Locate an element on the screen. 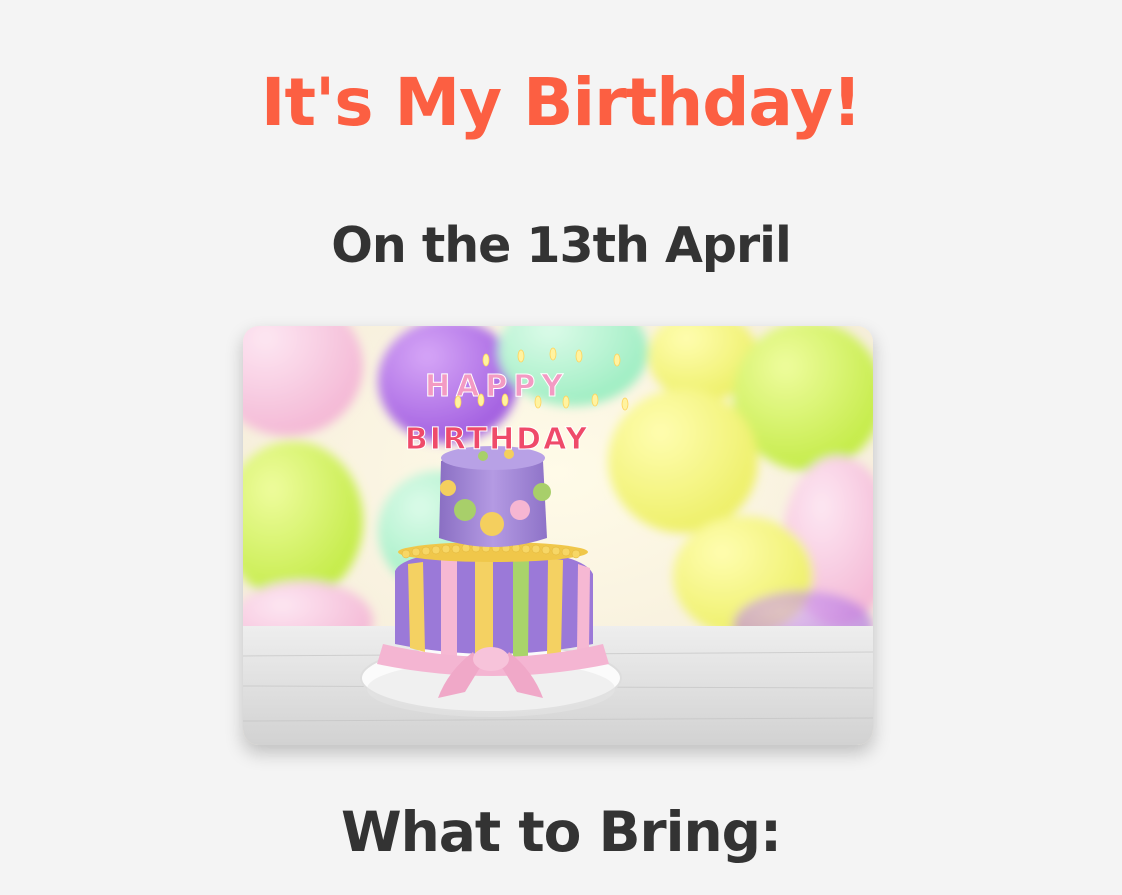  page-title: It's My Birthday! is located at coordinates (561, 102).